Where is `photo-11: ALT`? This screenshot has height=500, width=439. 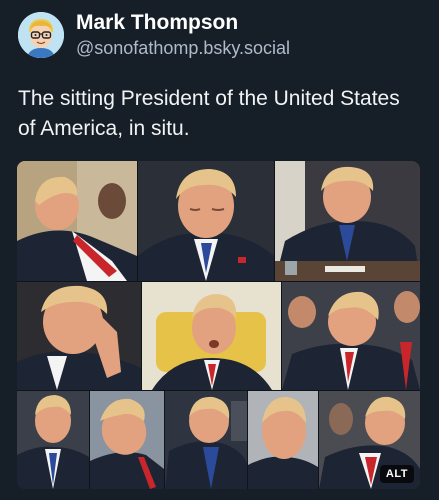
photo-11: ALT is located at coordinates (369, 440).